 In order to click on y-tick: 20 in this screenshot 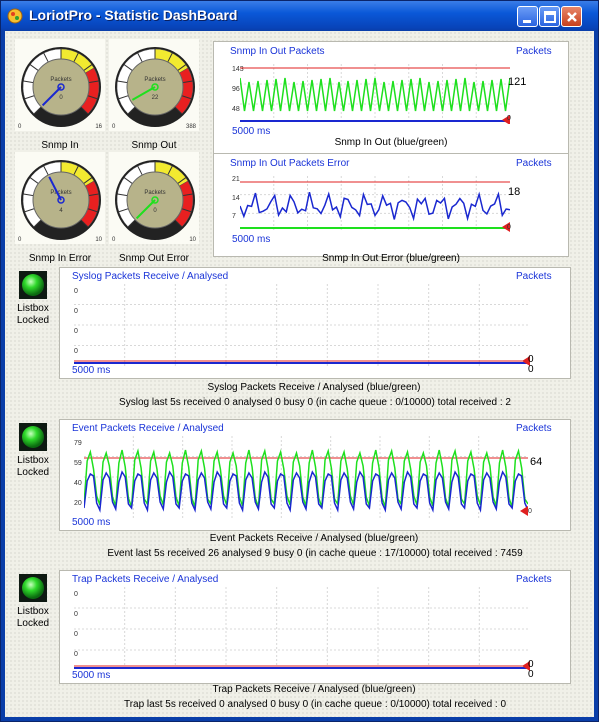, I will do `click(78, 503)`.